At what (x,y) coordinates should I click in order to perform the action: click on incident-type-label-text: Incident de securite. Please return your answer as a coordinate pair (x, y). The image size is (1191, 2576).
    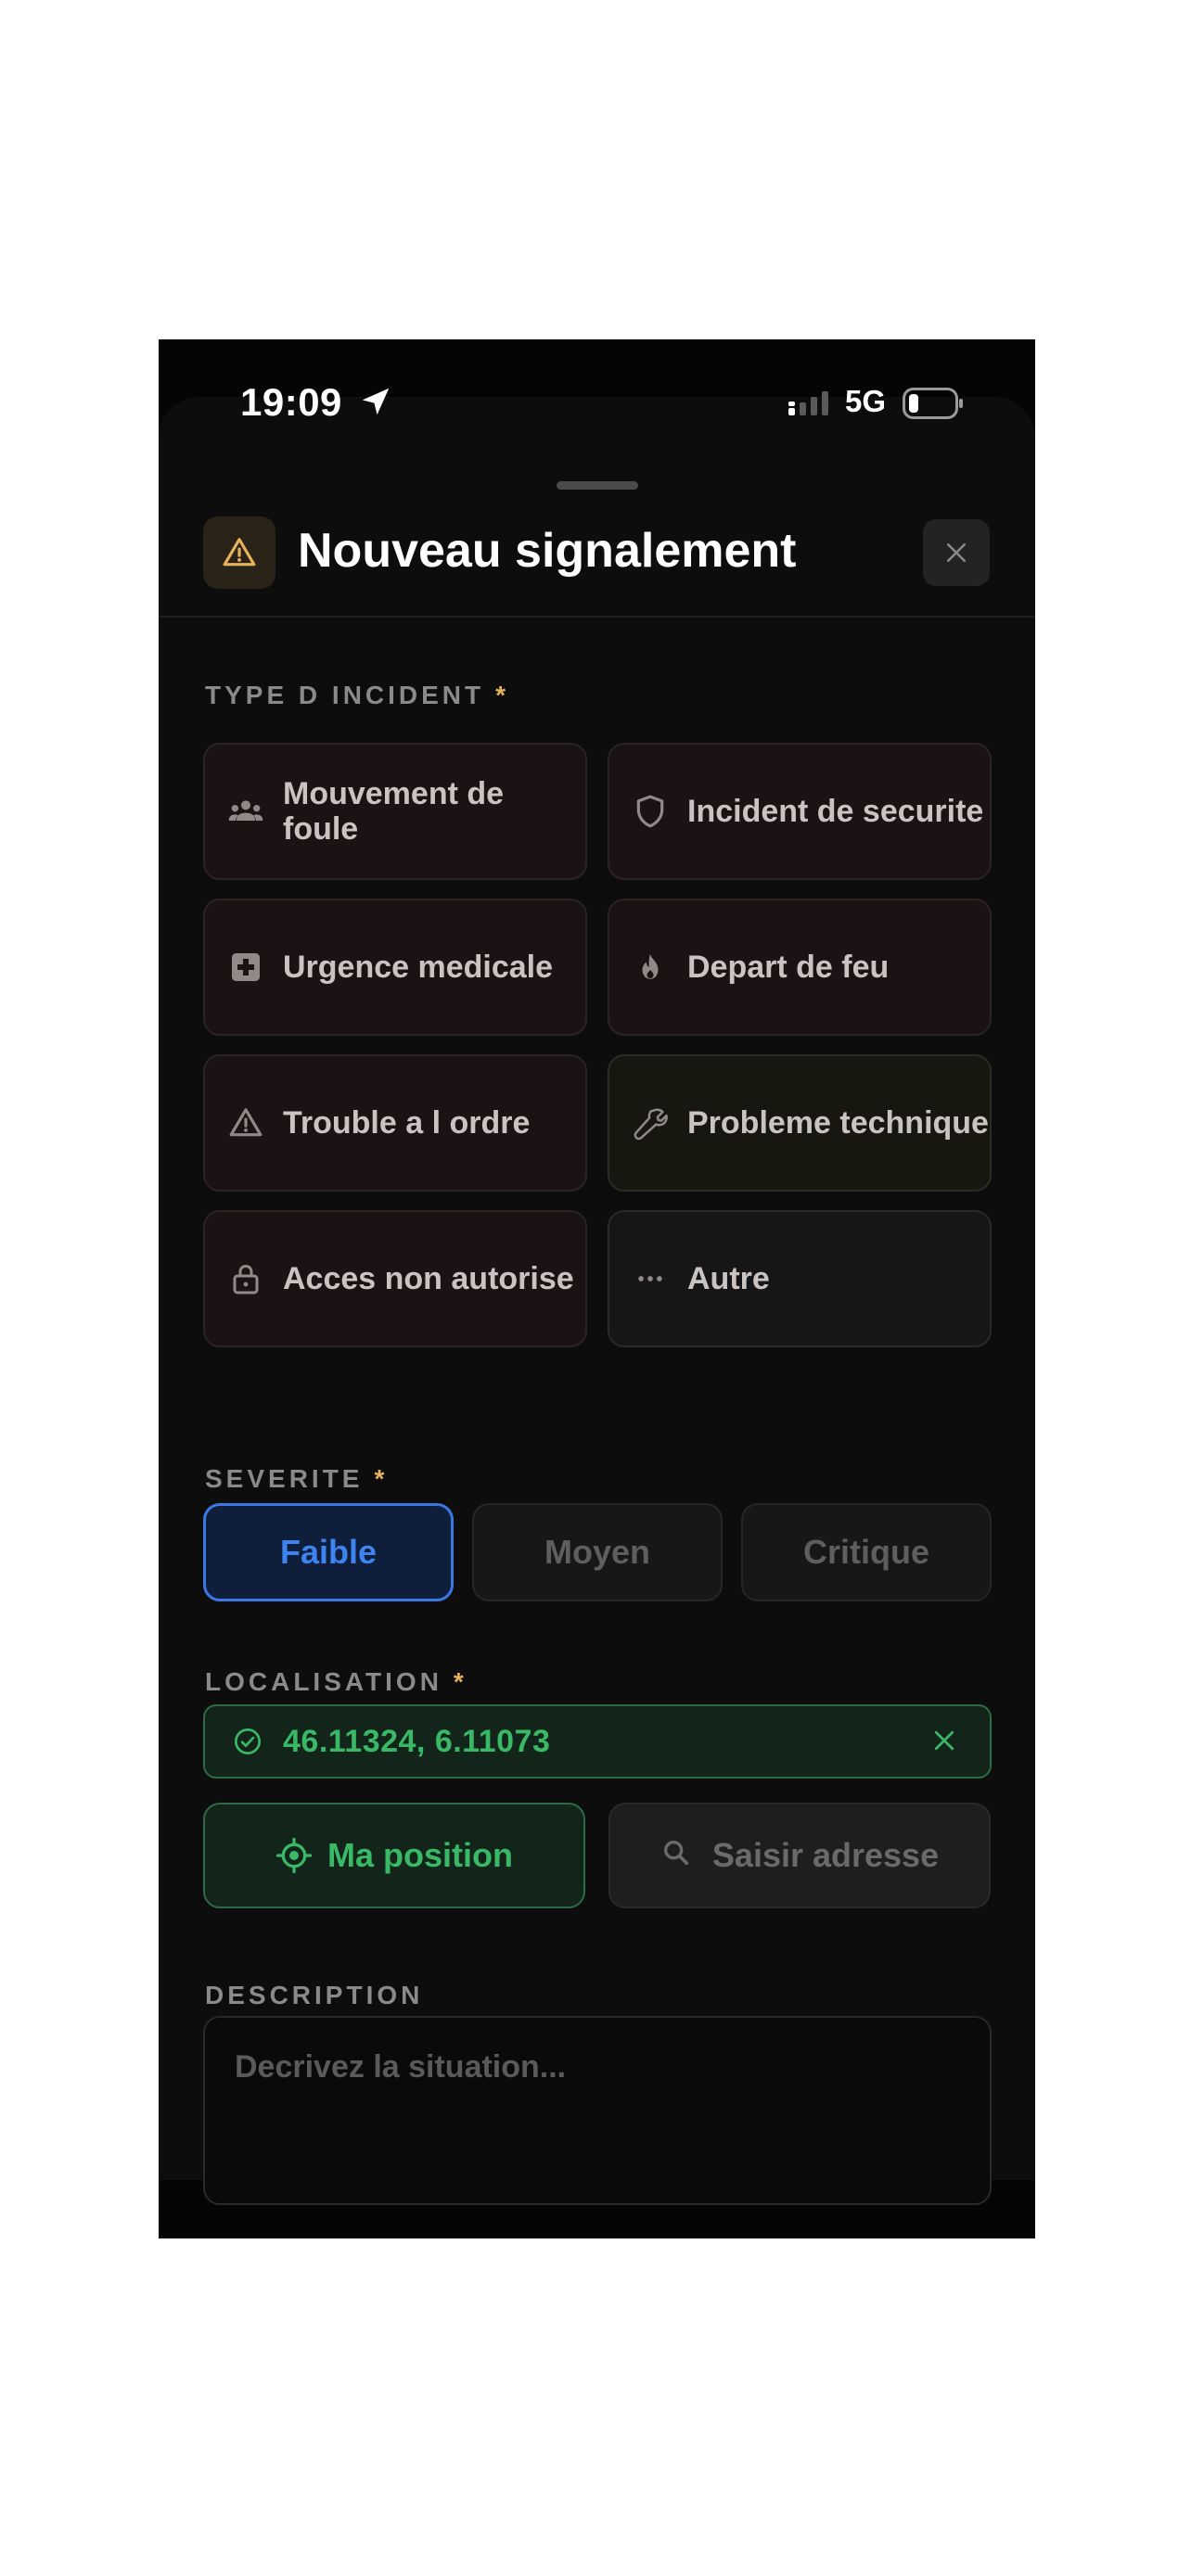
    Looking at the image, I should click on (835, 811).